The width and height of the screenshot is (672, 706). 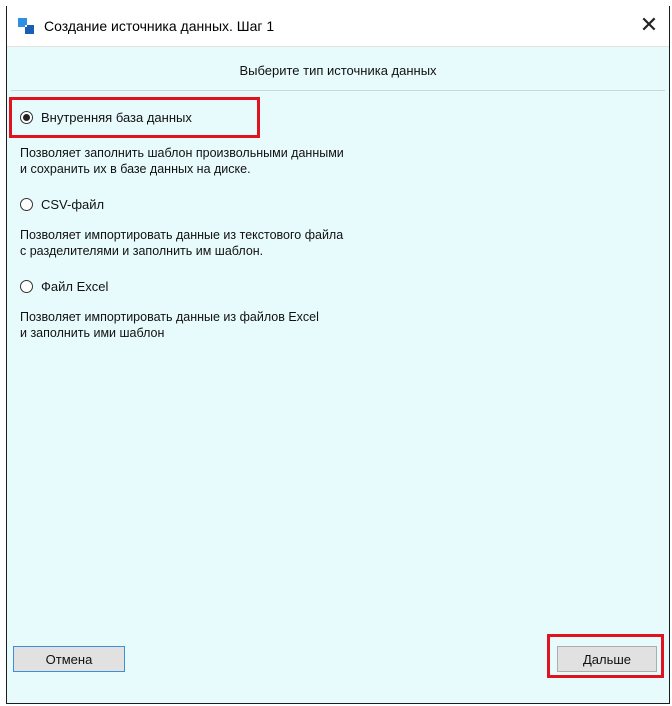 What do you see at coordinates (338, 90) in the screenshot?
I see `header-divider` at bounding box center [338, 90].